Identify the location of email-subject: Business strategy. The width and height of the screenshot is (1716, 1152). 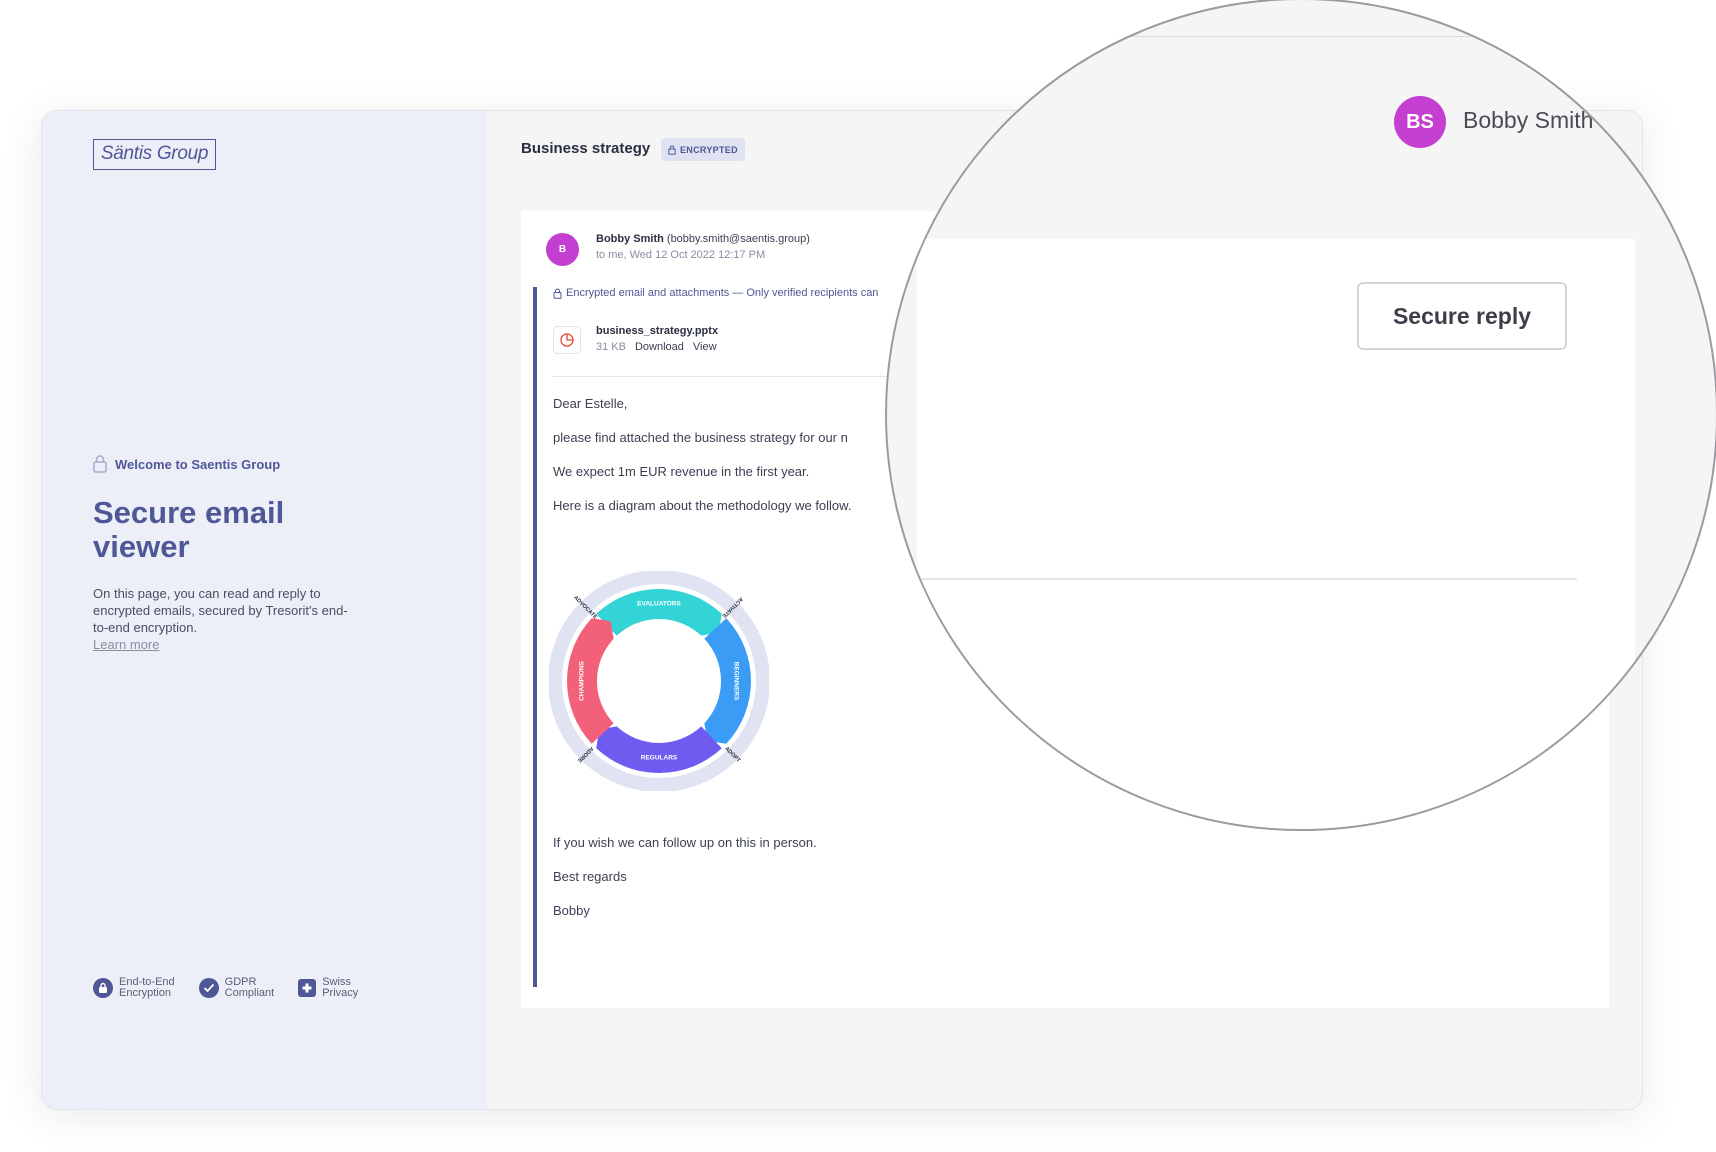
(586, 148).